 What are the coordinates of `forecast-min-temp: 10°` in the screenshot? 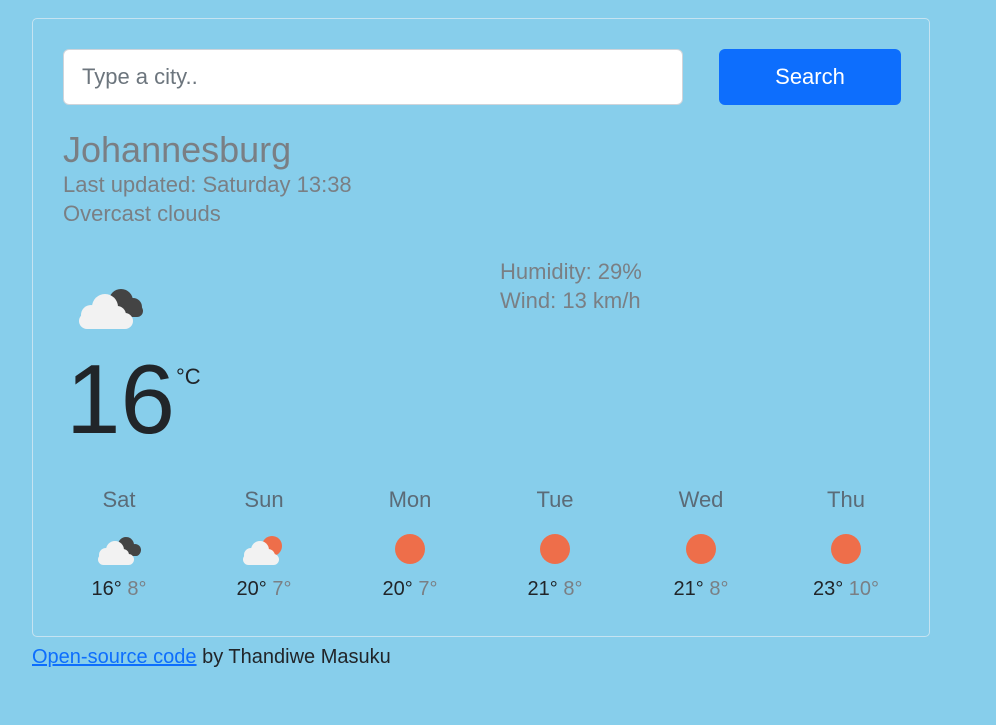 It's located at (864, 589).